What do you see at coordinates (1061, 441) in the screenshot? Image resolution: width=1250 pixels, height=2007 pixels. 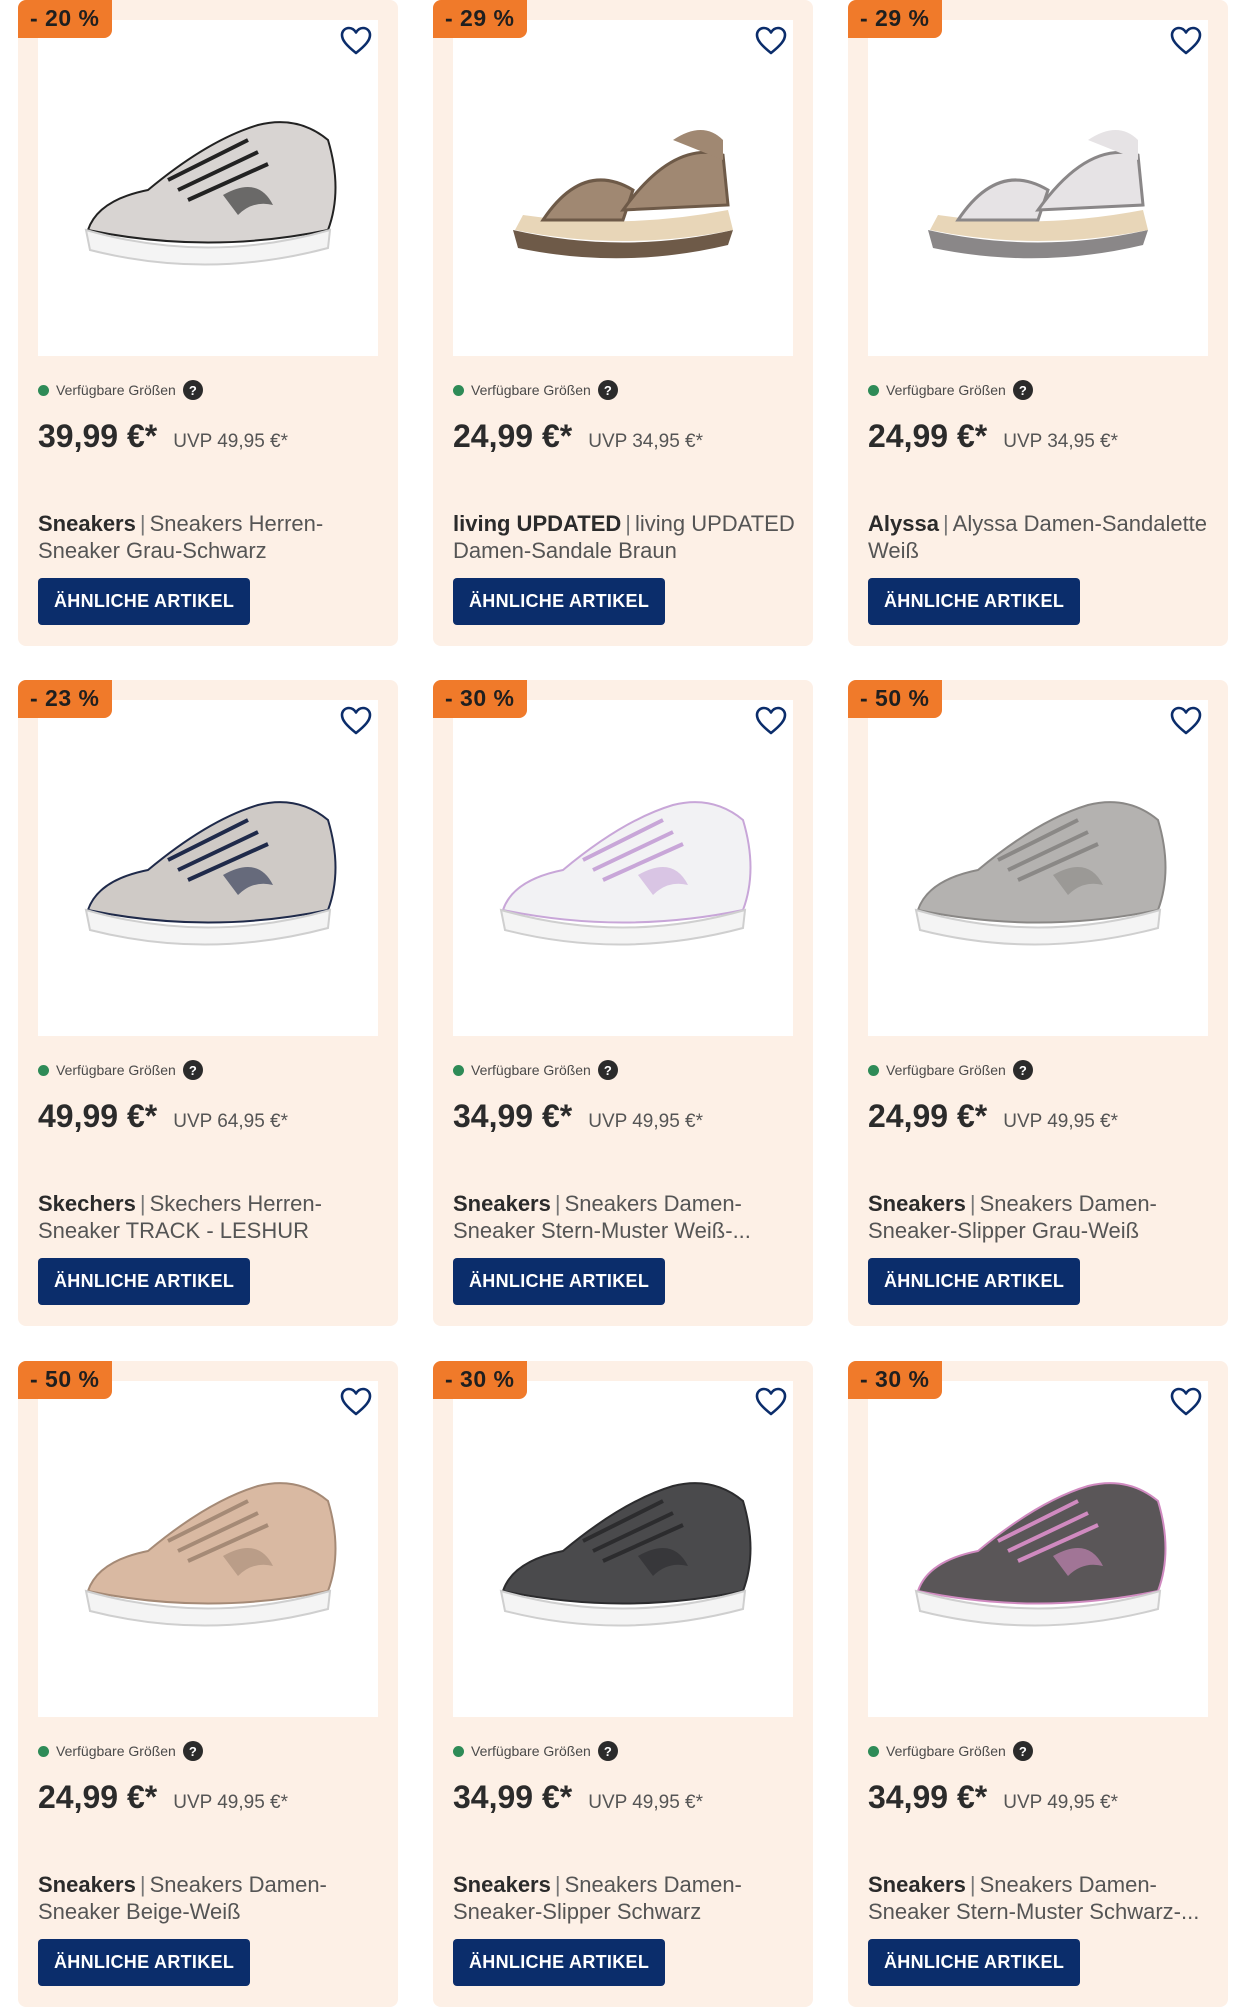 I see `uvp-price: UVP 34,95 €*` at bounding box center [1061, 441].